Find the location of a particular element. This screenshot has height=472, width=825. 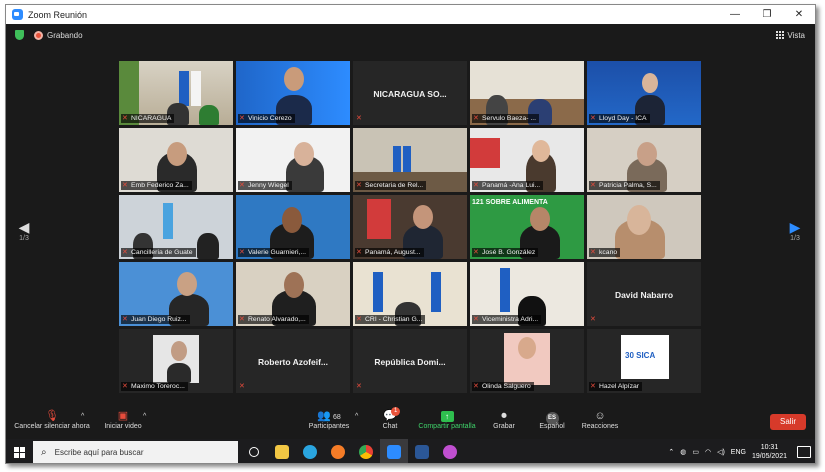

window-controls: — ❐ ✕ is located at coordinates (767, 14).